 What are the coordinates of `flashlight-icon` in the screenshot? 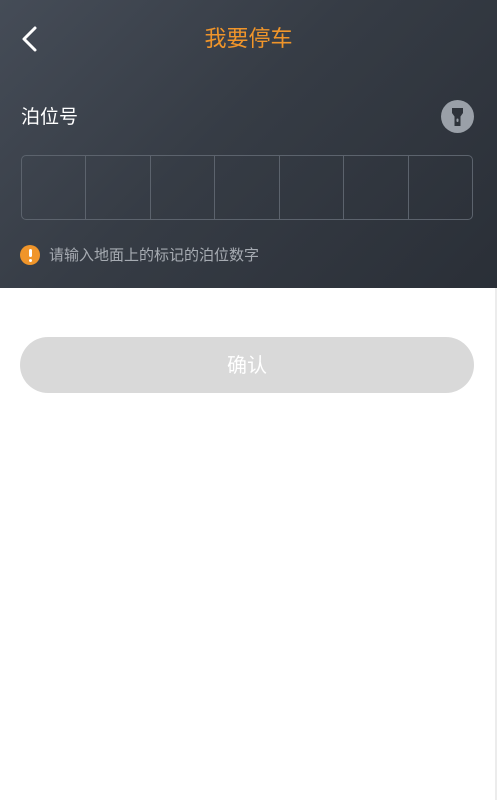 It's located at (457, 117).